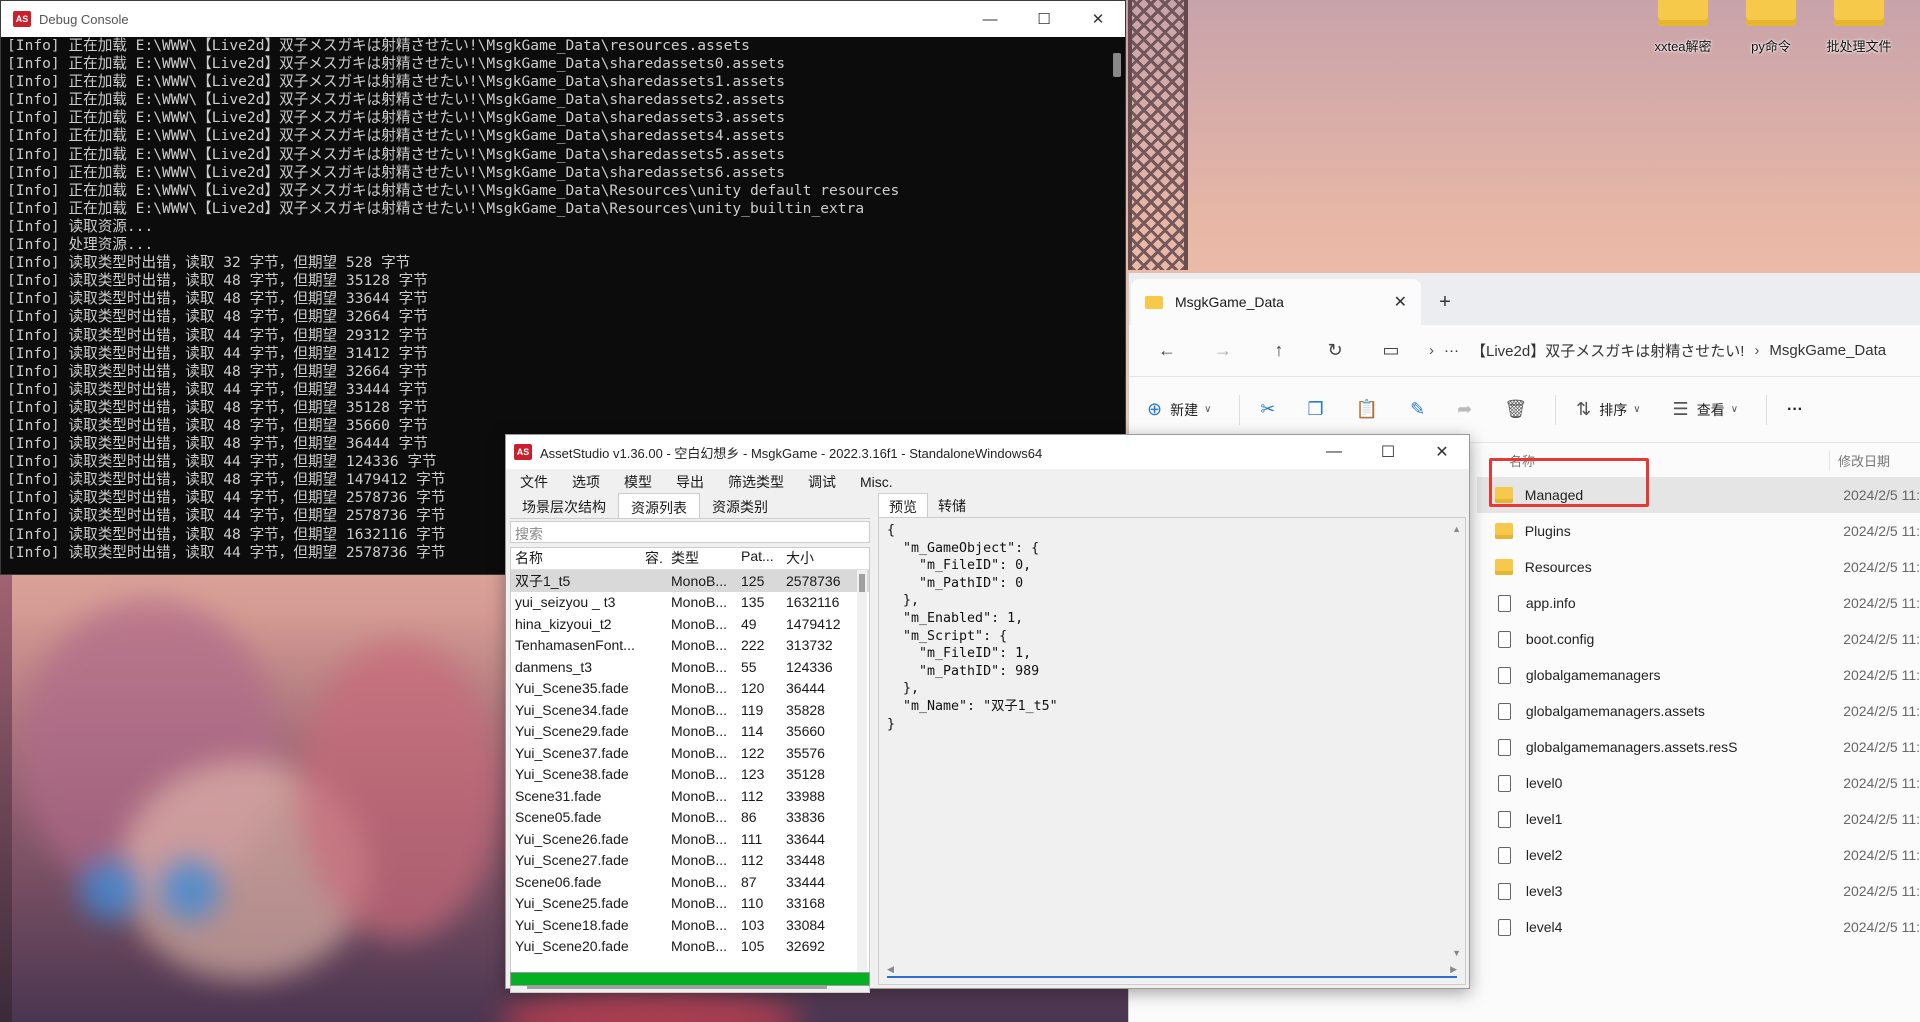  Describe the element at coordinates (1515, 410) in the screenshot. I see `delete-icon: 🗑` at that location.